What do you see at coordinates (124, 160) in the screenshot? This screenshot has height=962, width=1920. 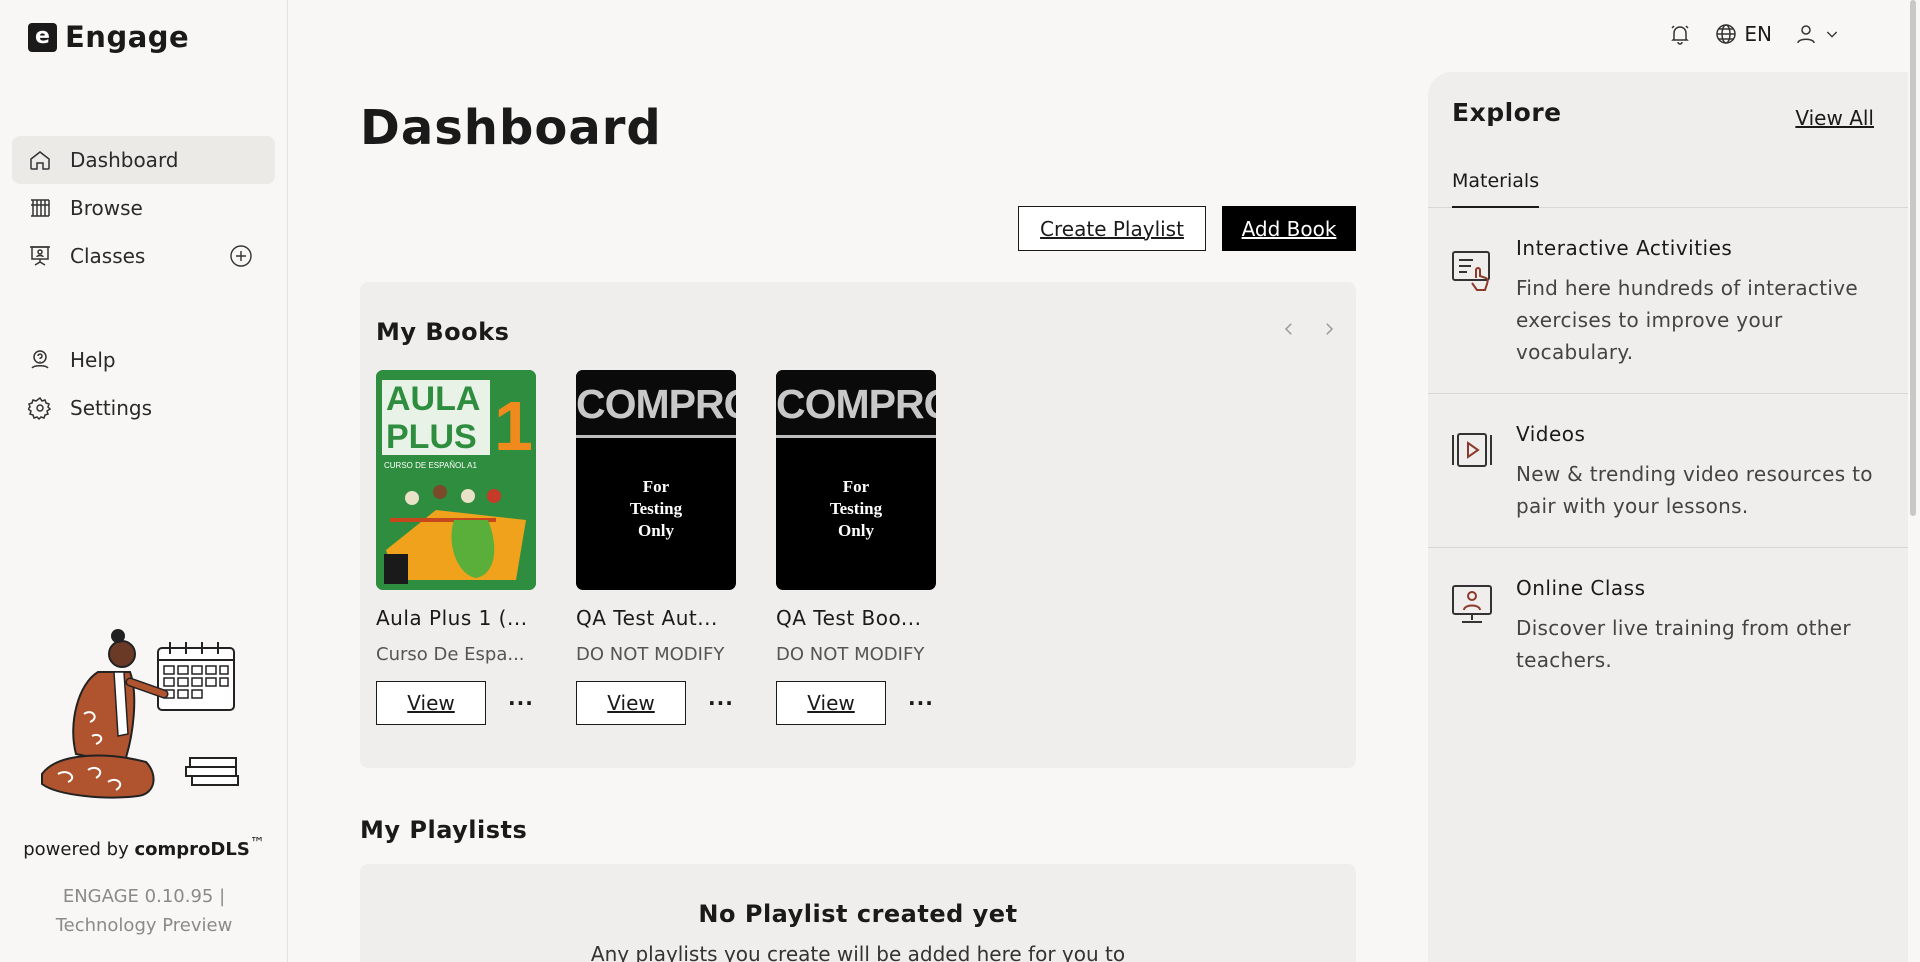 I see `sidebar-item-label: Dashboard` at bounding box center [124, 160].